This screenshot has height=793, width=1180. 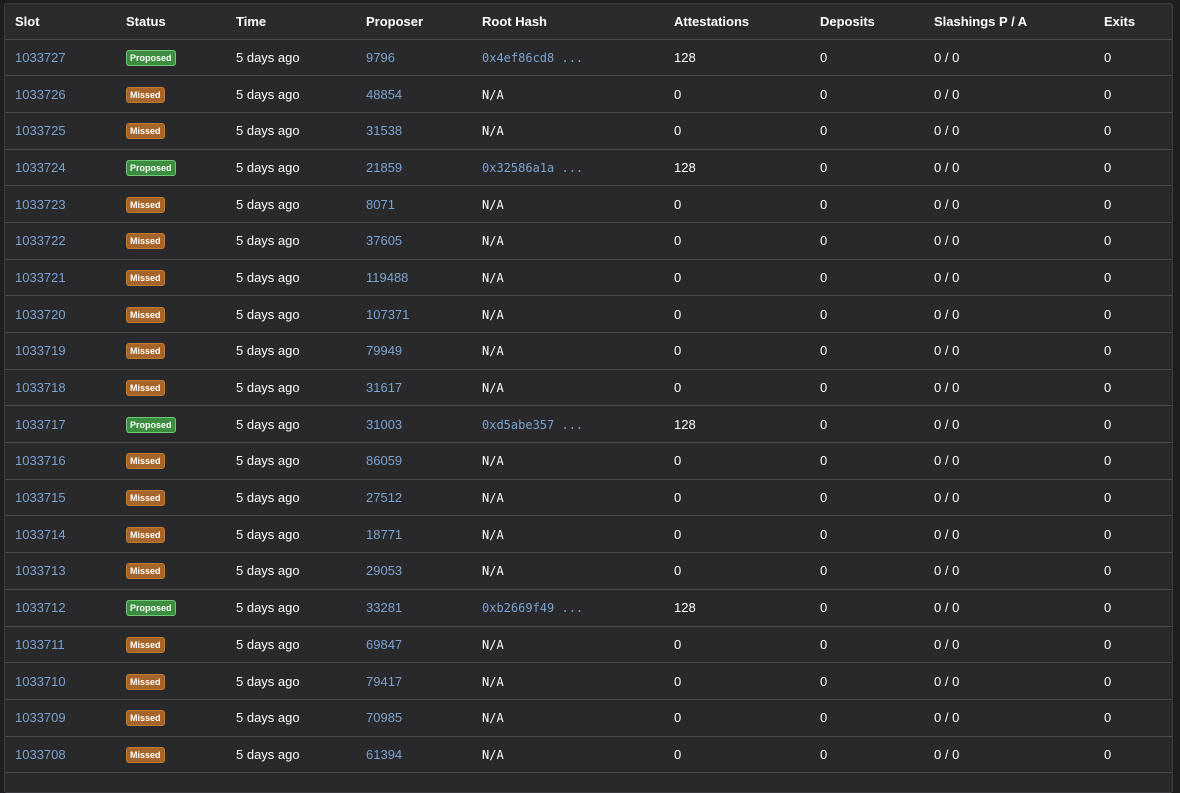 I want to click on slot-link: 1033721, so click(x=40, y=277).